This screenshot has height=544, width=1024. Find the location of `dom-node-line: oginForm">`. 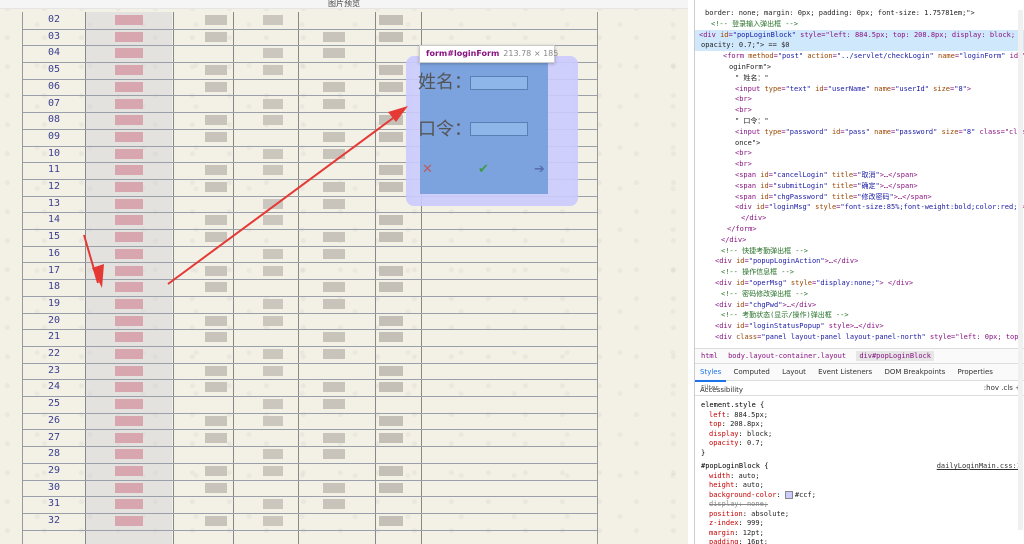

dom-node-line: oginForm"> is located at coordinates (859, 67).